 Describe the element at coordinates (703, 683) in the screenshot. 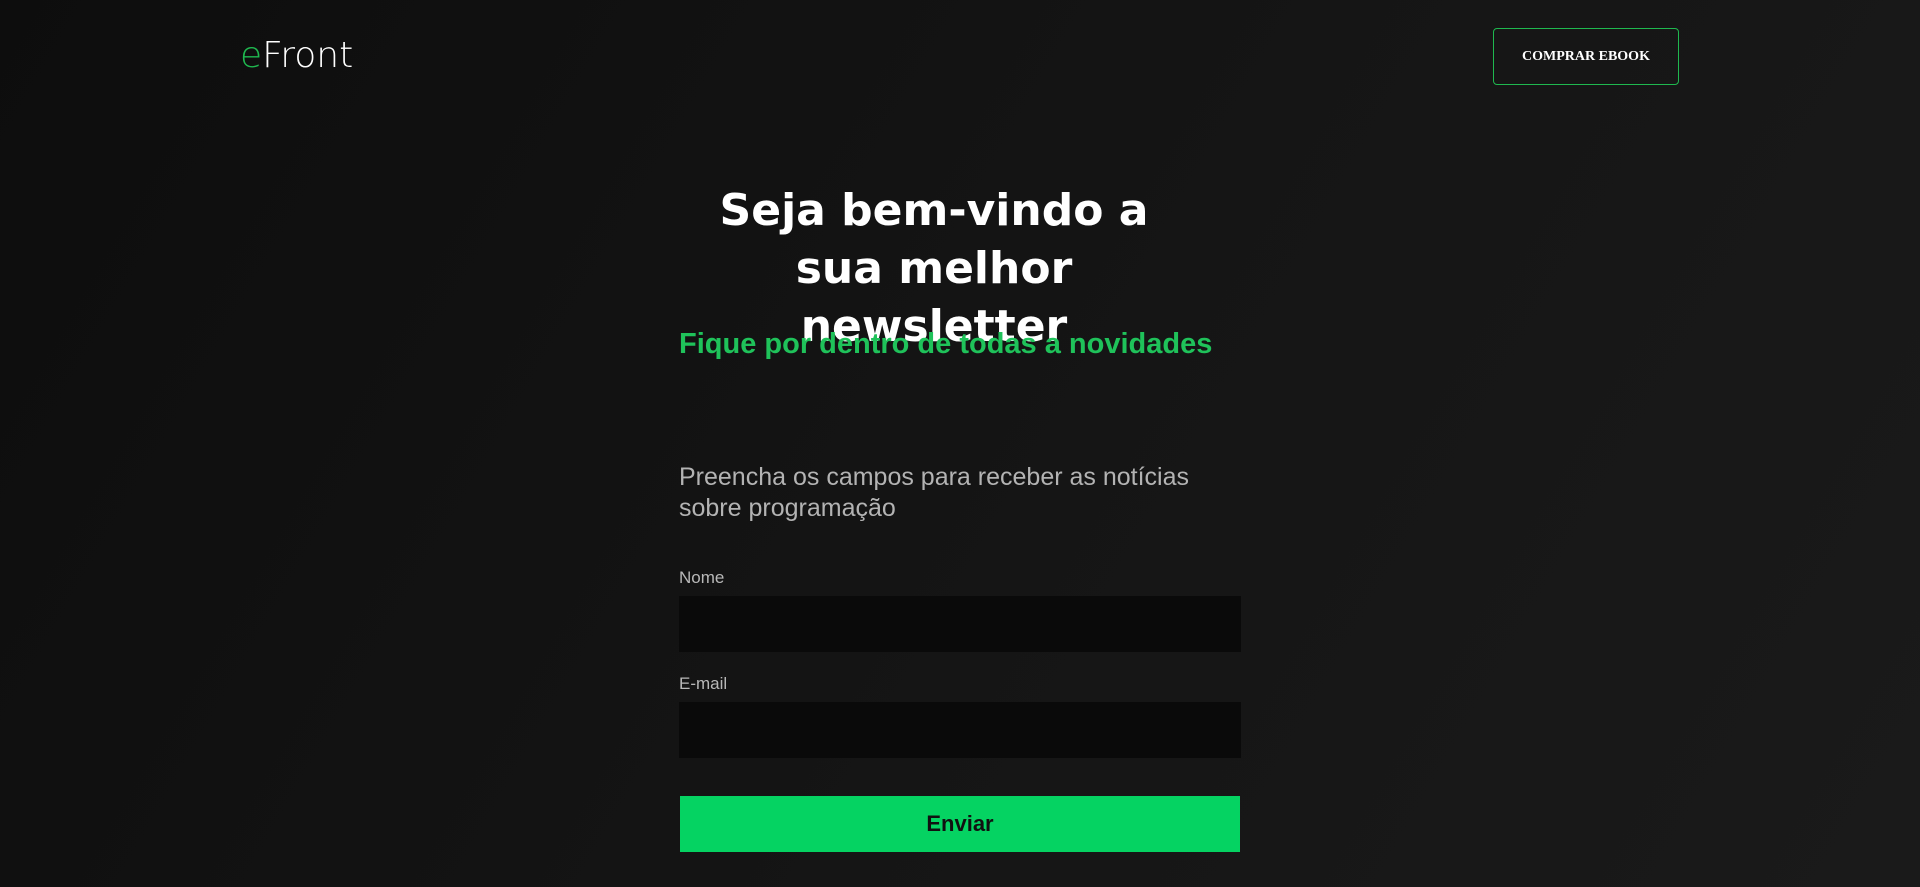

I see `email-label: E-mail` at that location.